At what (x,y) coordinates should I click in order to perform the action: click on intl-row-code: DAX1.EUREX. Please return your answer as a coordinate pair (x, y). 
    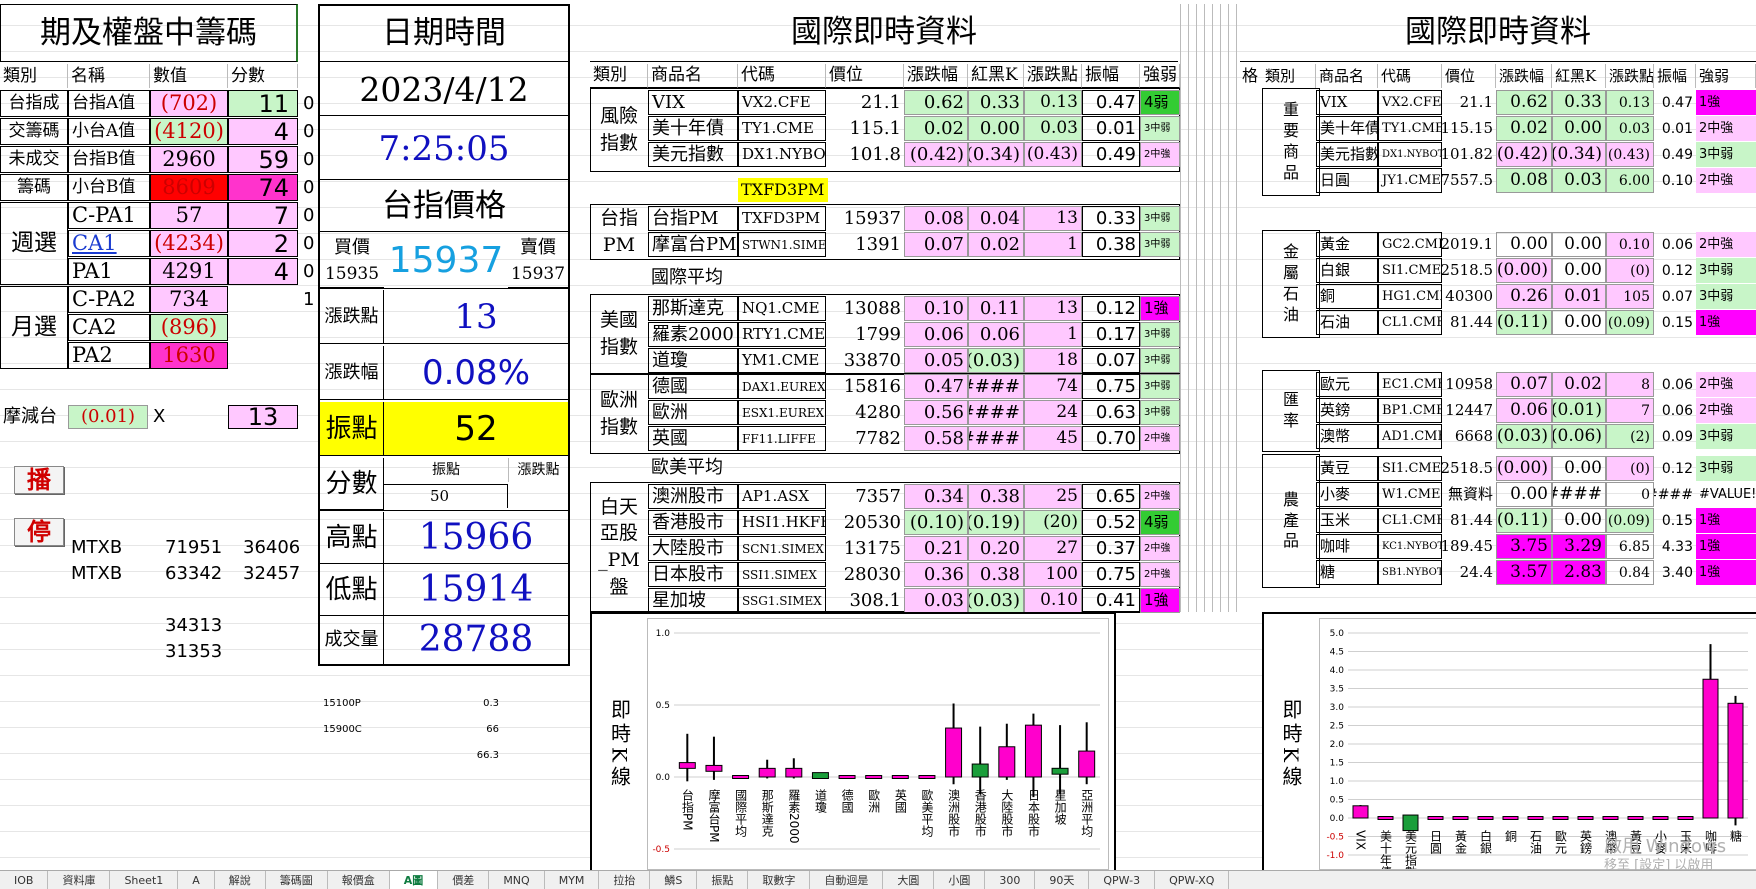
    Looking at the image, I should click on (782, 386).